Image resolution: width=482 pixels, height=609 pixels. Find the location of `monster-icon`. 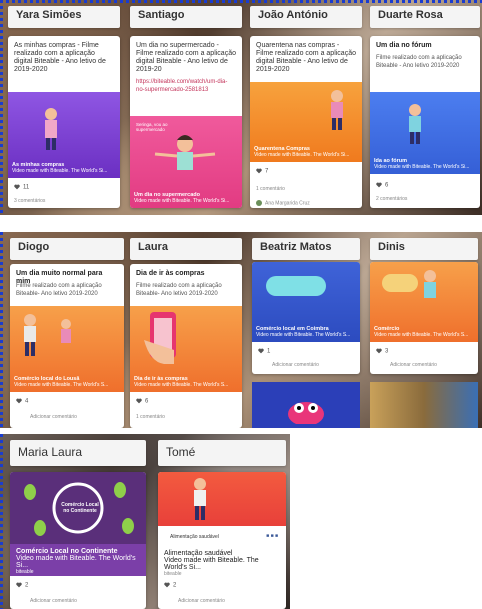

monster-icon is located at coordinates (306, 413).